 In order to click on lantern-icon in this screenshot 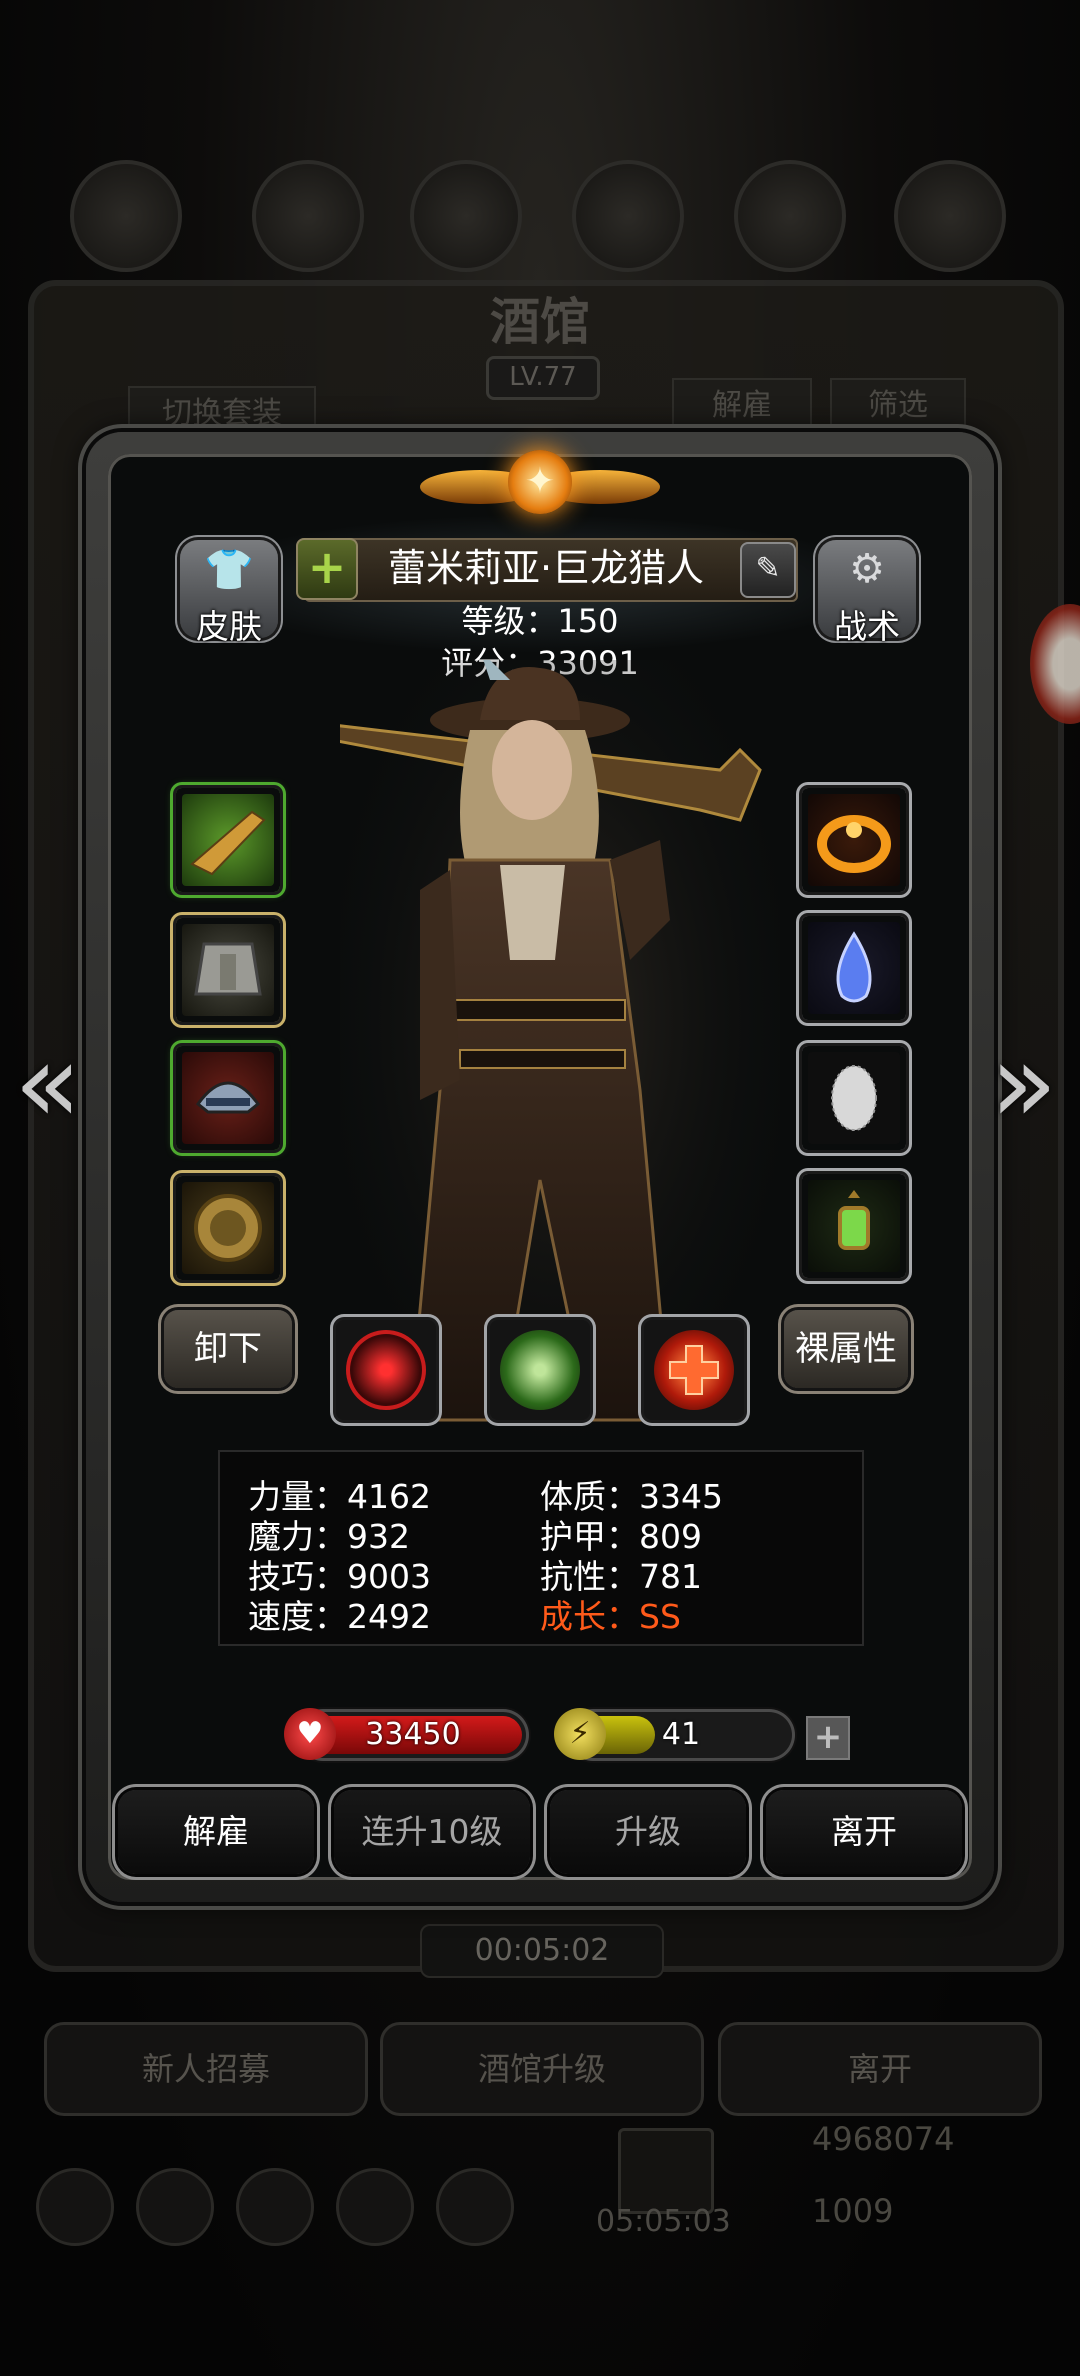, I will do `click(854, 1226)`.